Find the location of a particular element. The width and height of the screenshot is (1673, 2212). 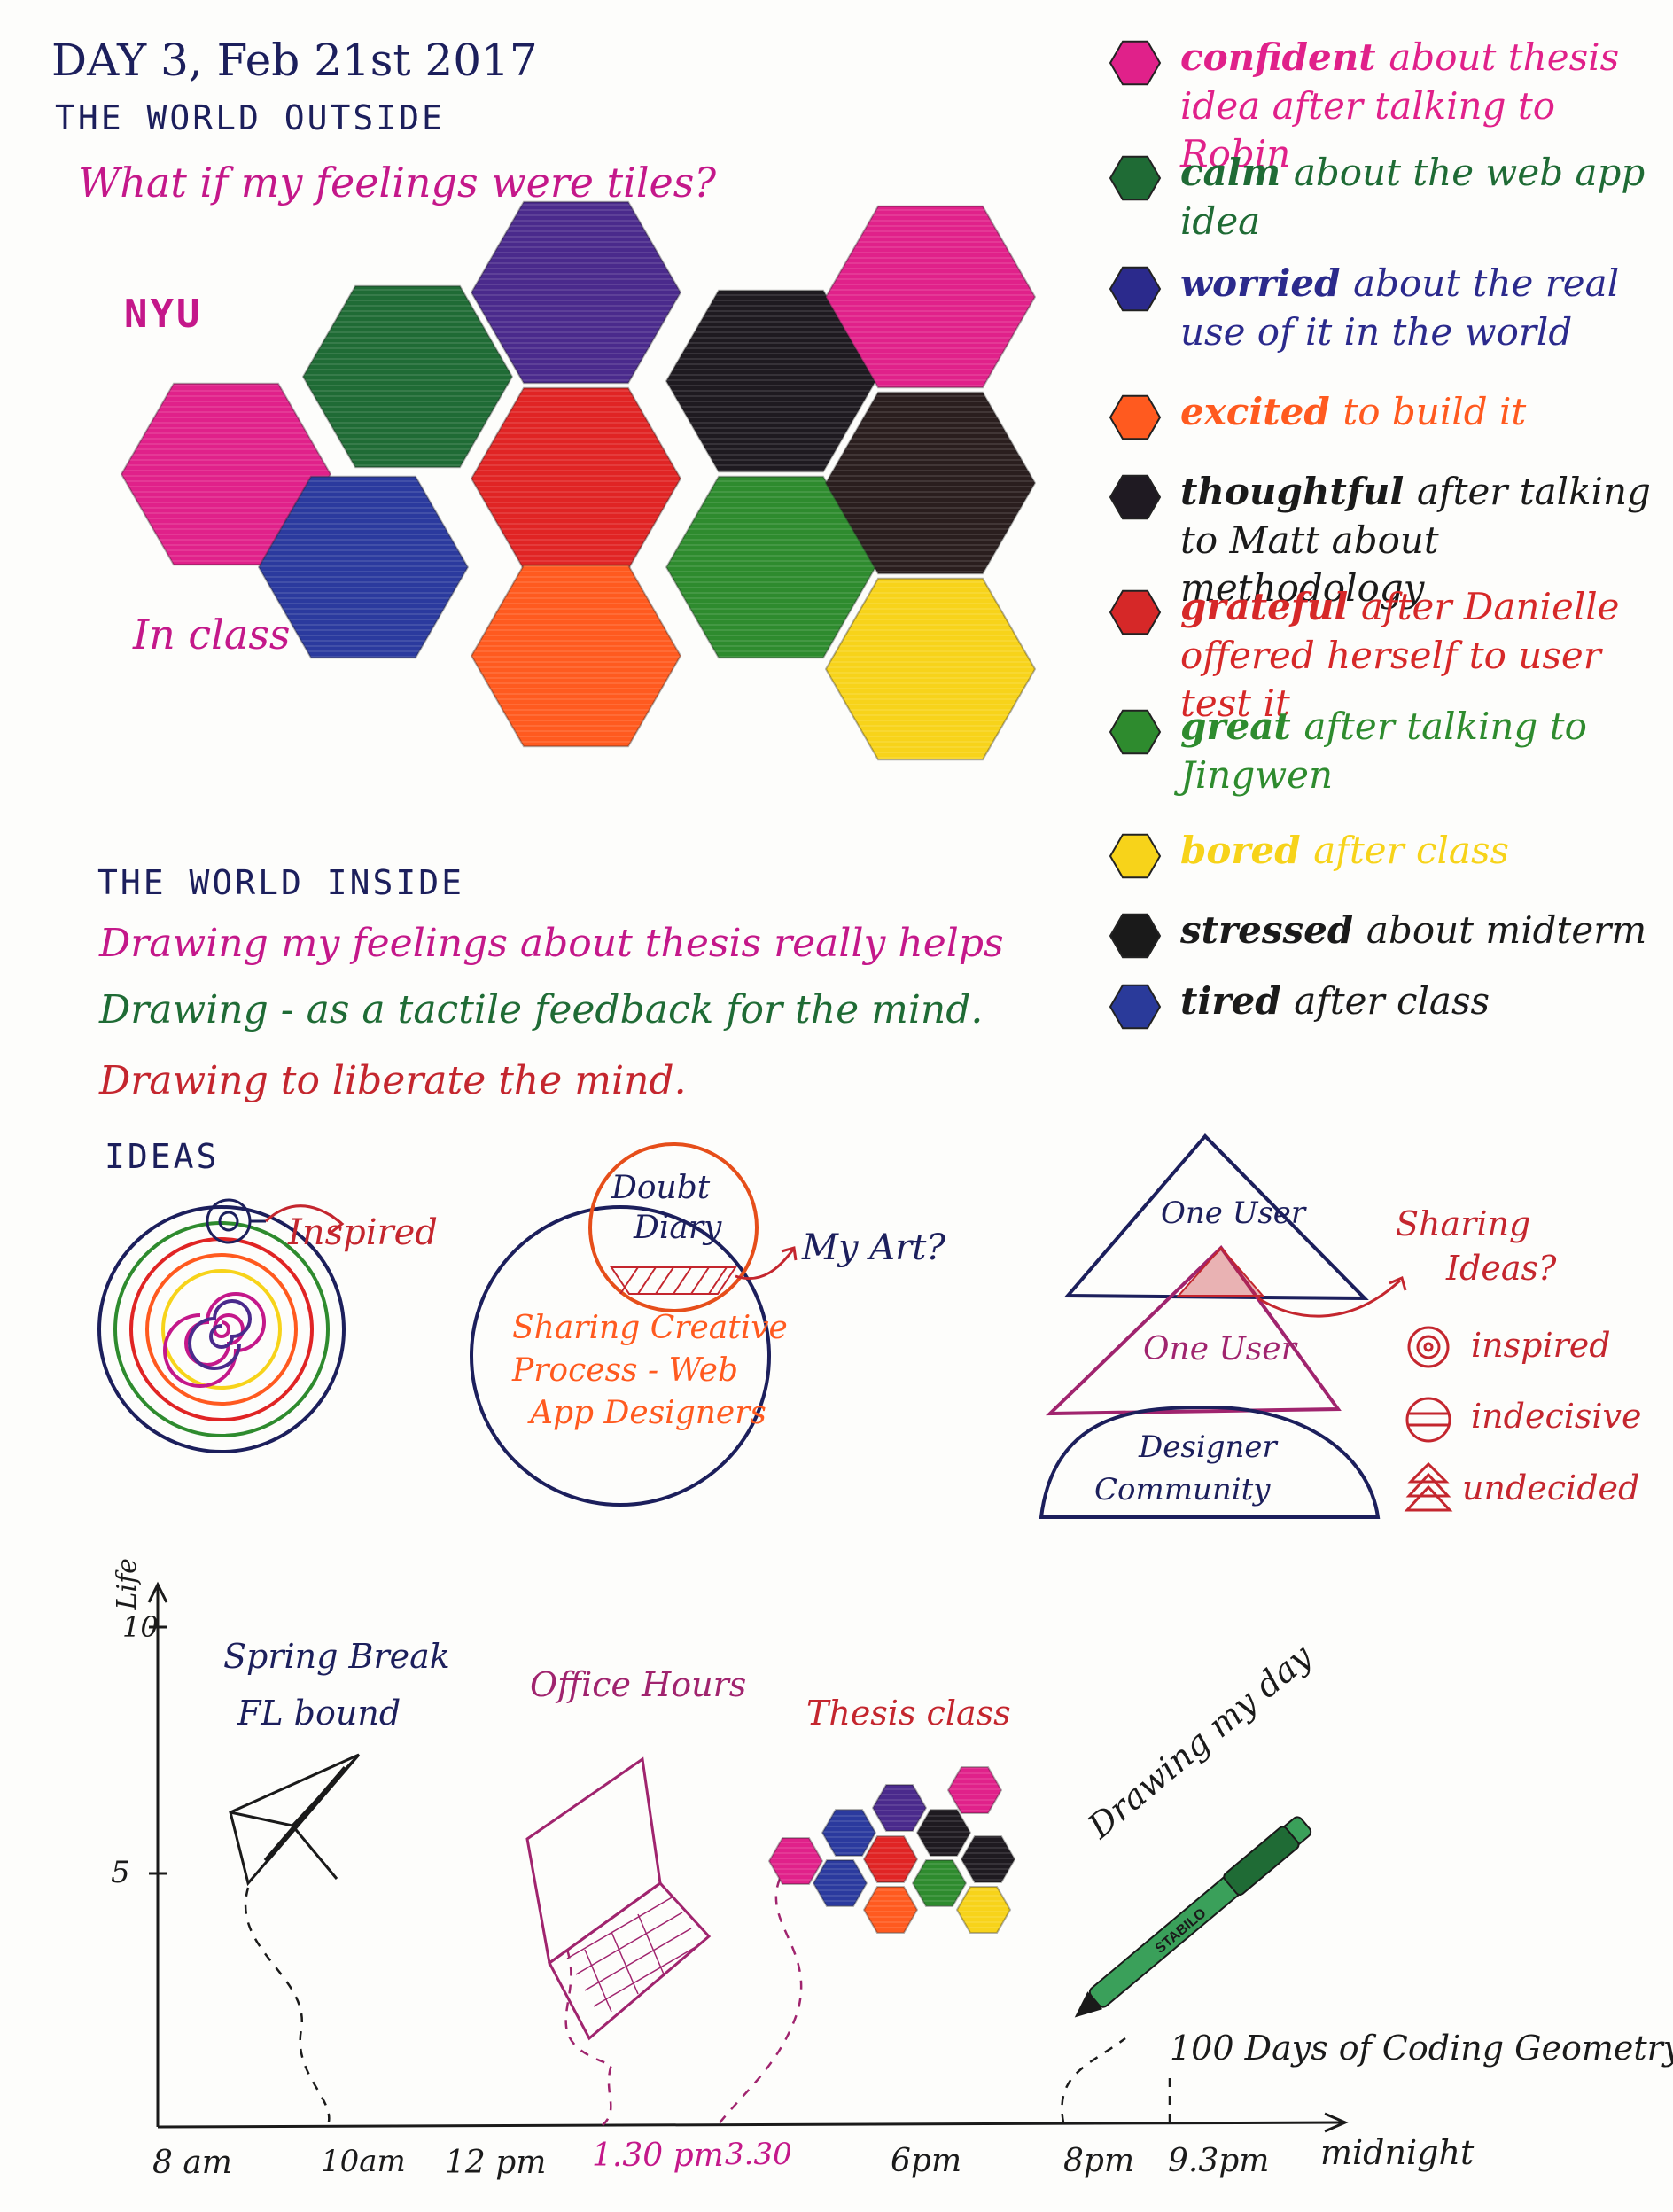

spring-break-label: Spring Break is located at coordinates (336, 1656).